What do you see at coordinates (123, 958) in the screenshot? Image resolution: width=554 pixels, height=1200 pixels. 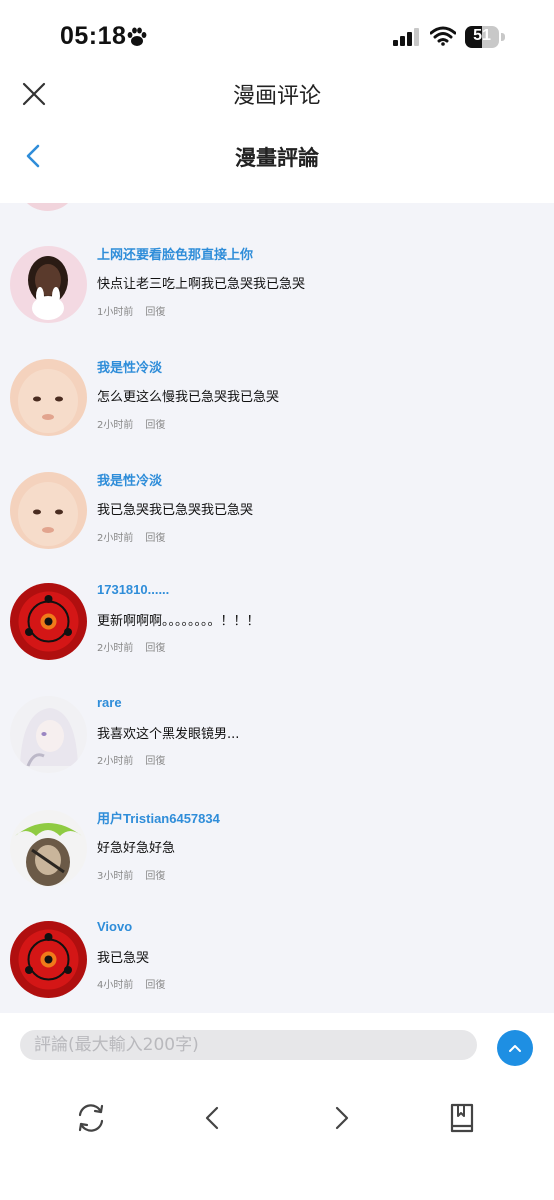 I see `comment-text: 我已急哭` at bounding box center [123, 958].